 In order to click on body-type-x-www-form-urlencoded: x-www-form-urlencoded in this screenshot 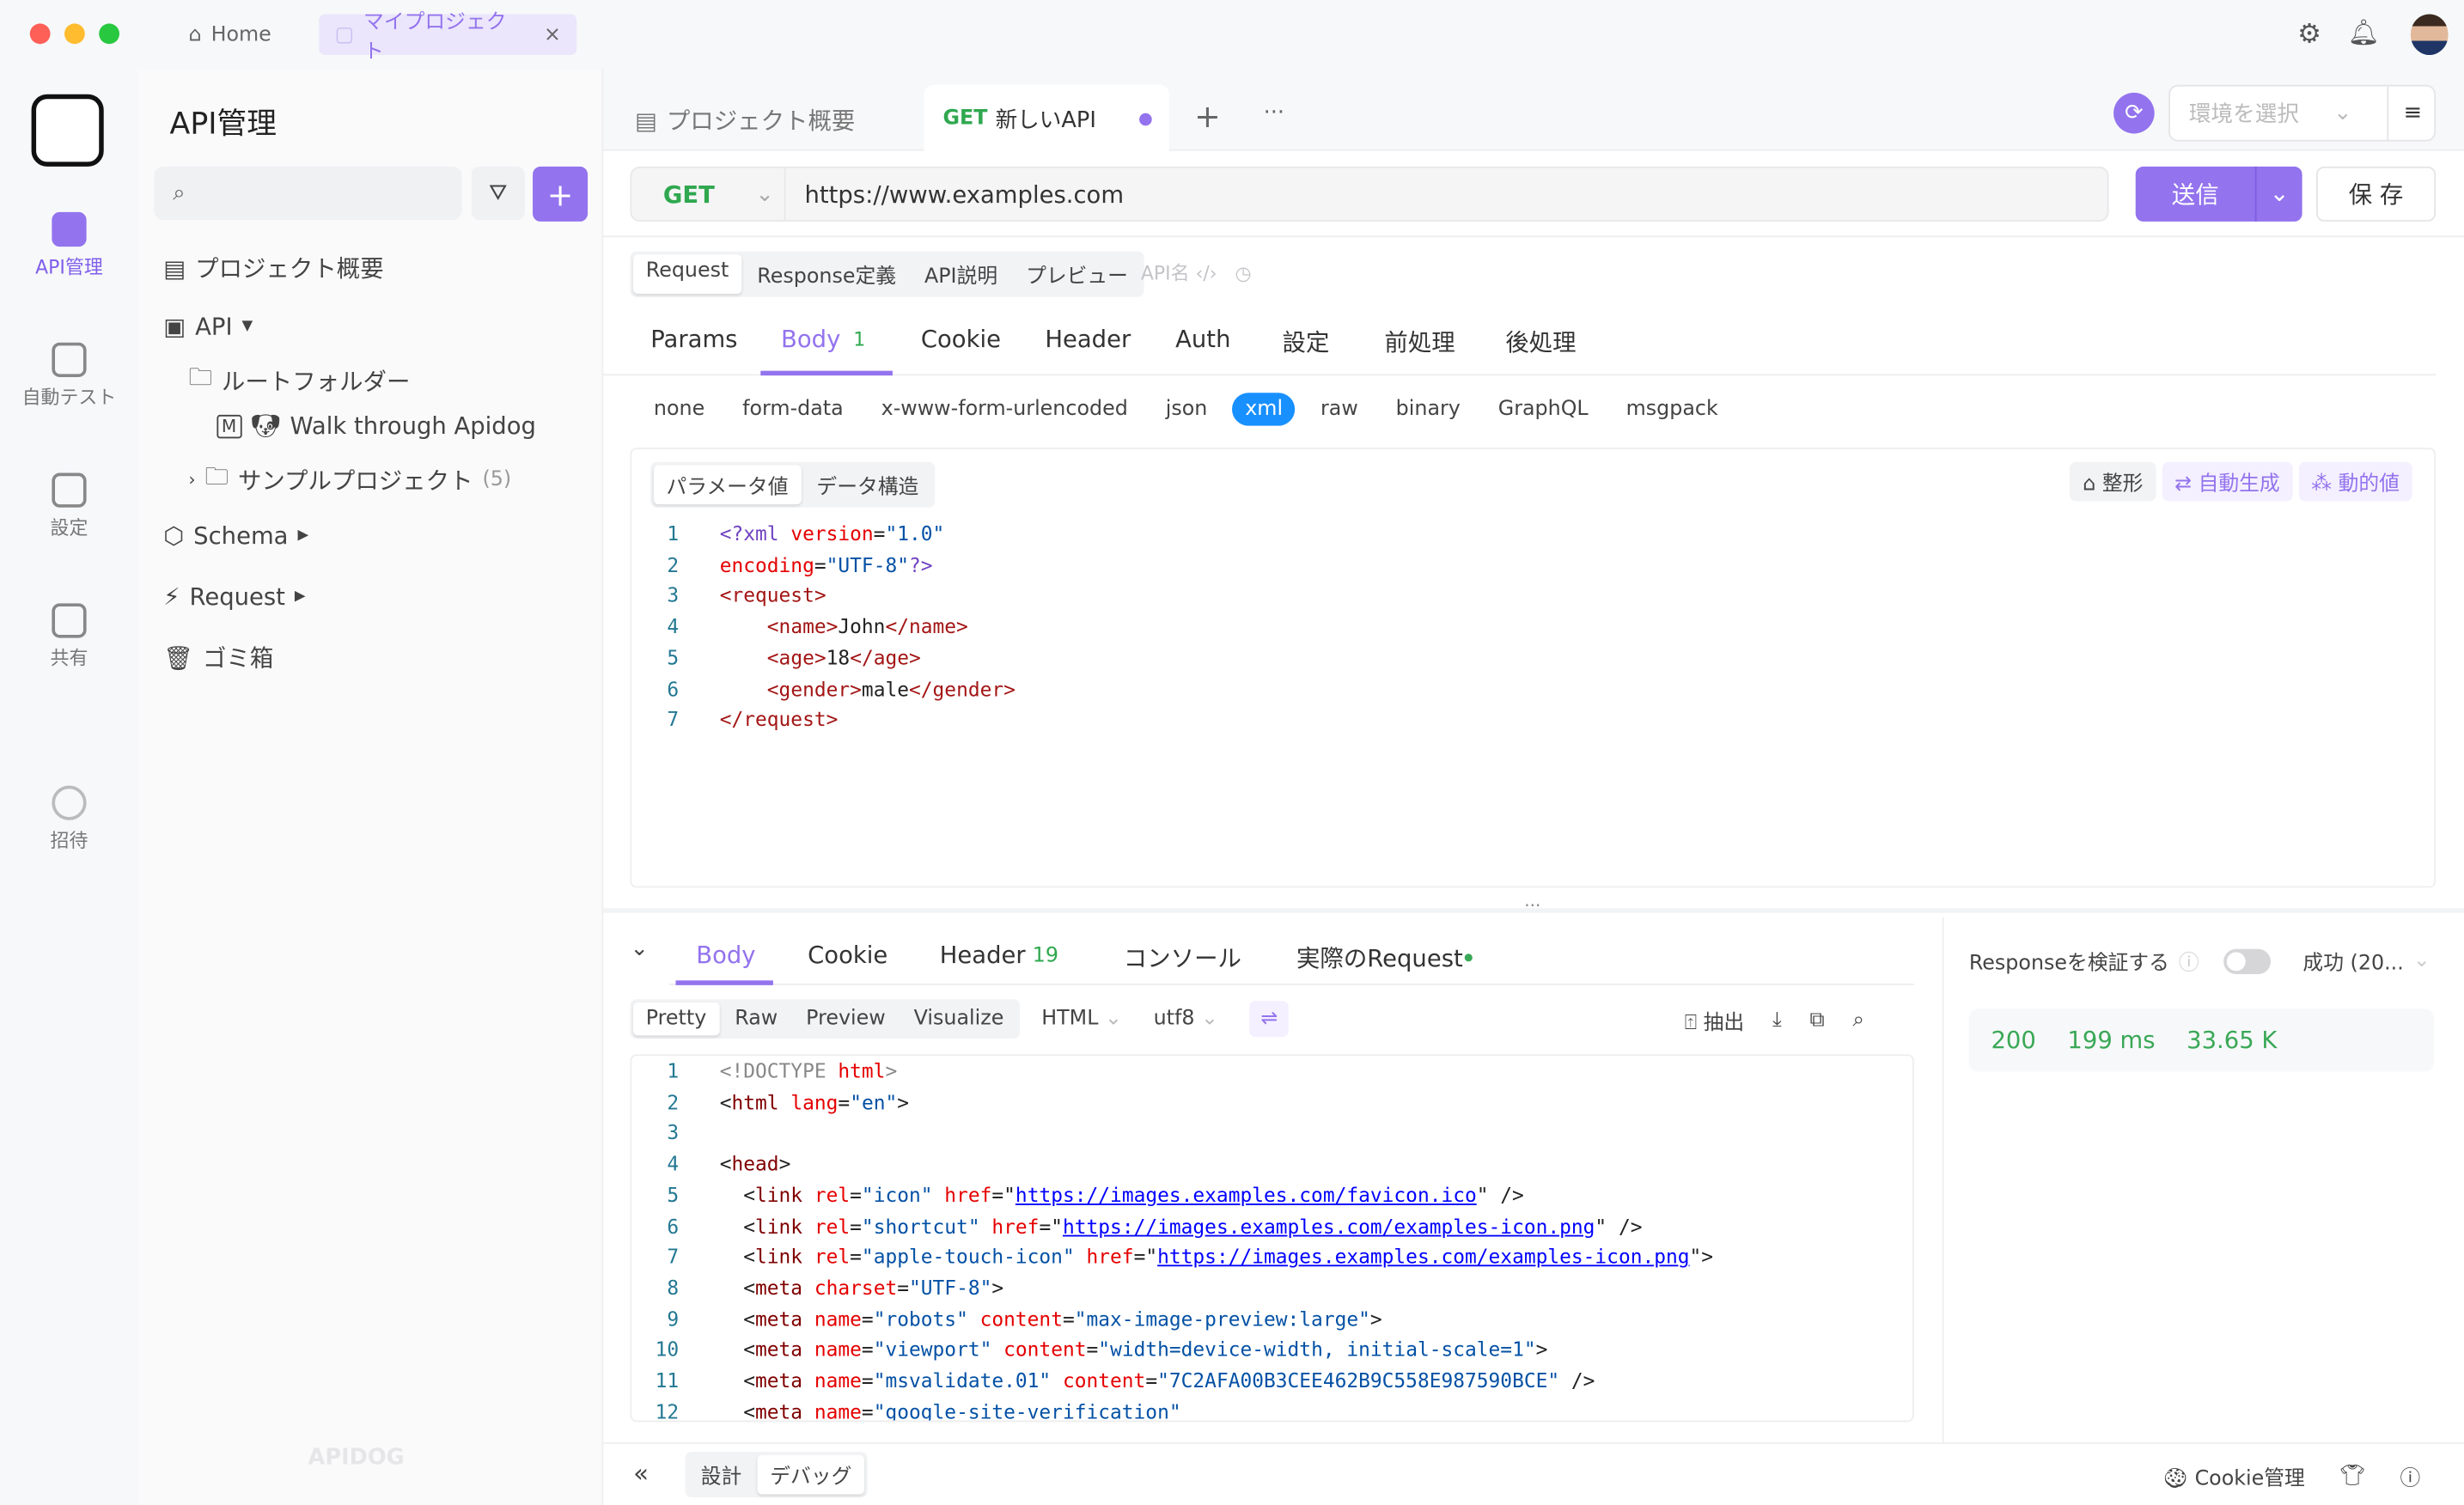, I will do `click(1004, 409)`.